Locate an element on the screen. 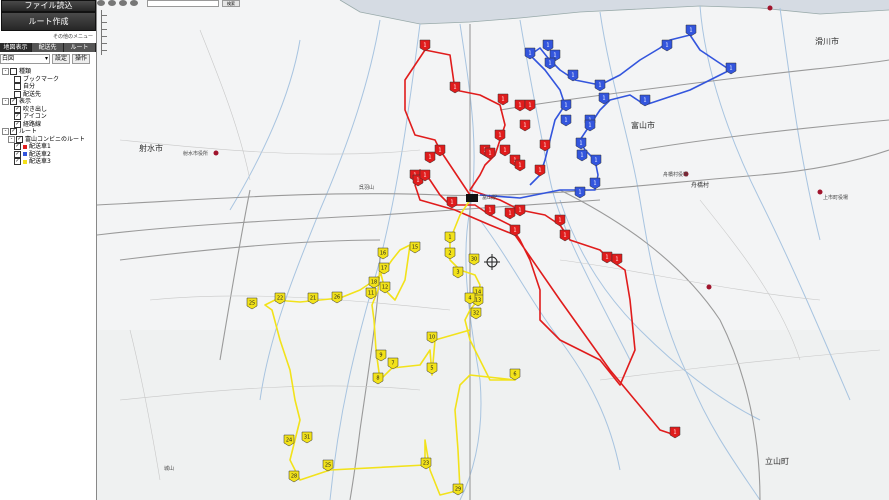 Image resolution: width=889 pixels, height=500 pixels. yellow-route-pin: 21 is located at coordinates (313, 298).